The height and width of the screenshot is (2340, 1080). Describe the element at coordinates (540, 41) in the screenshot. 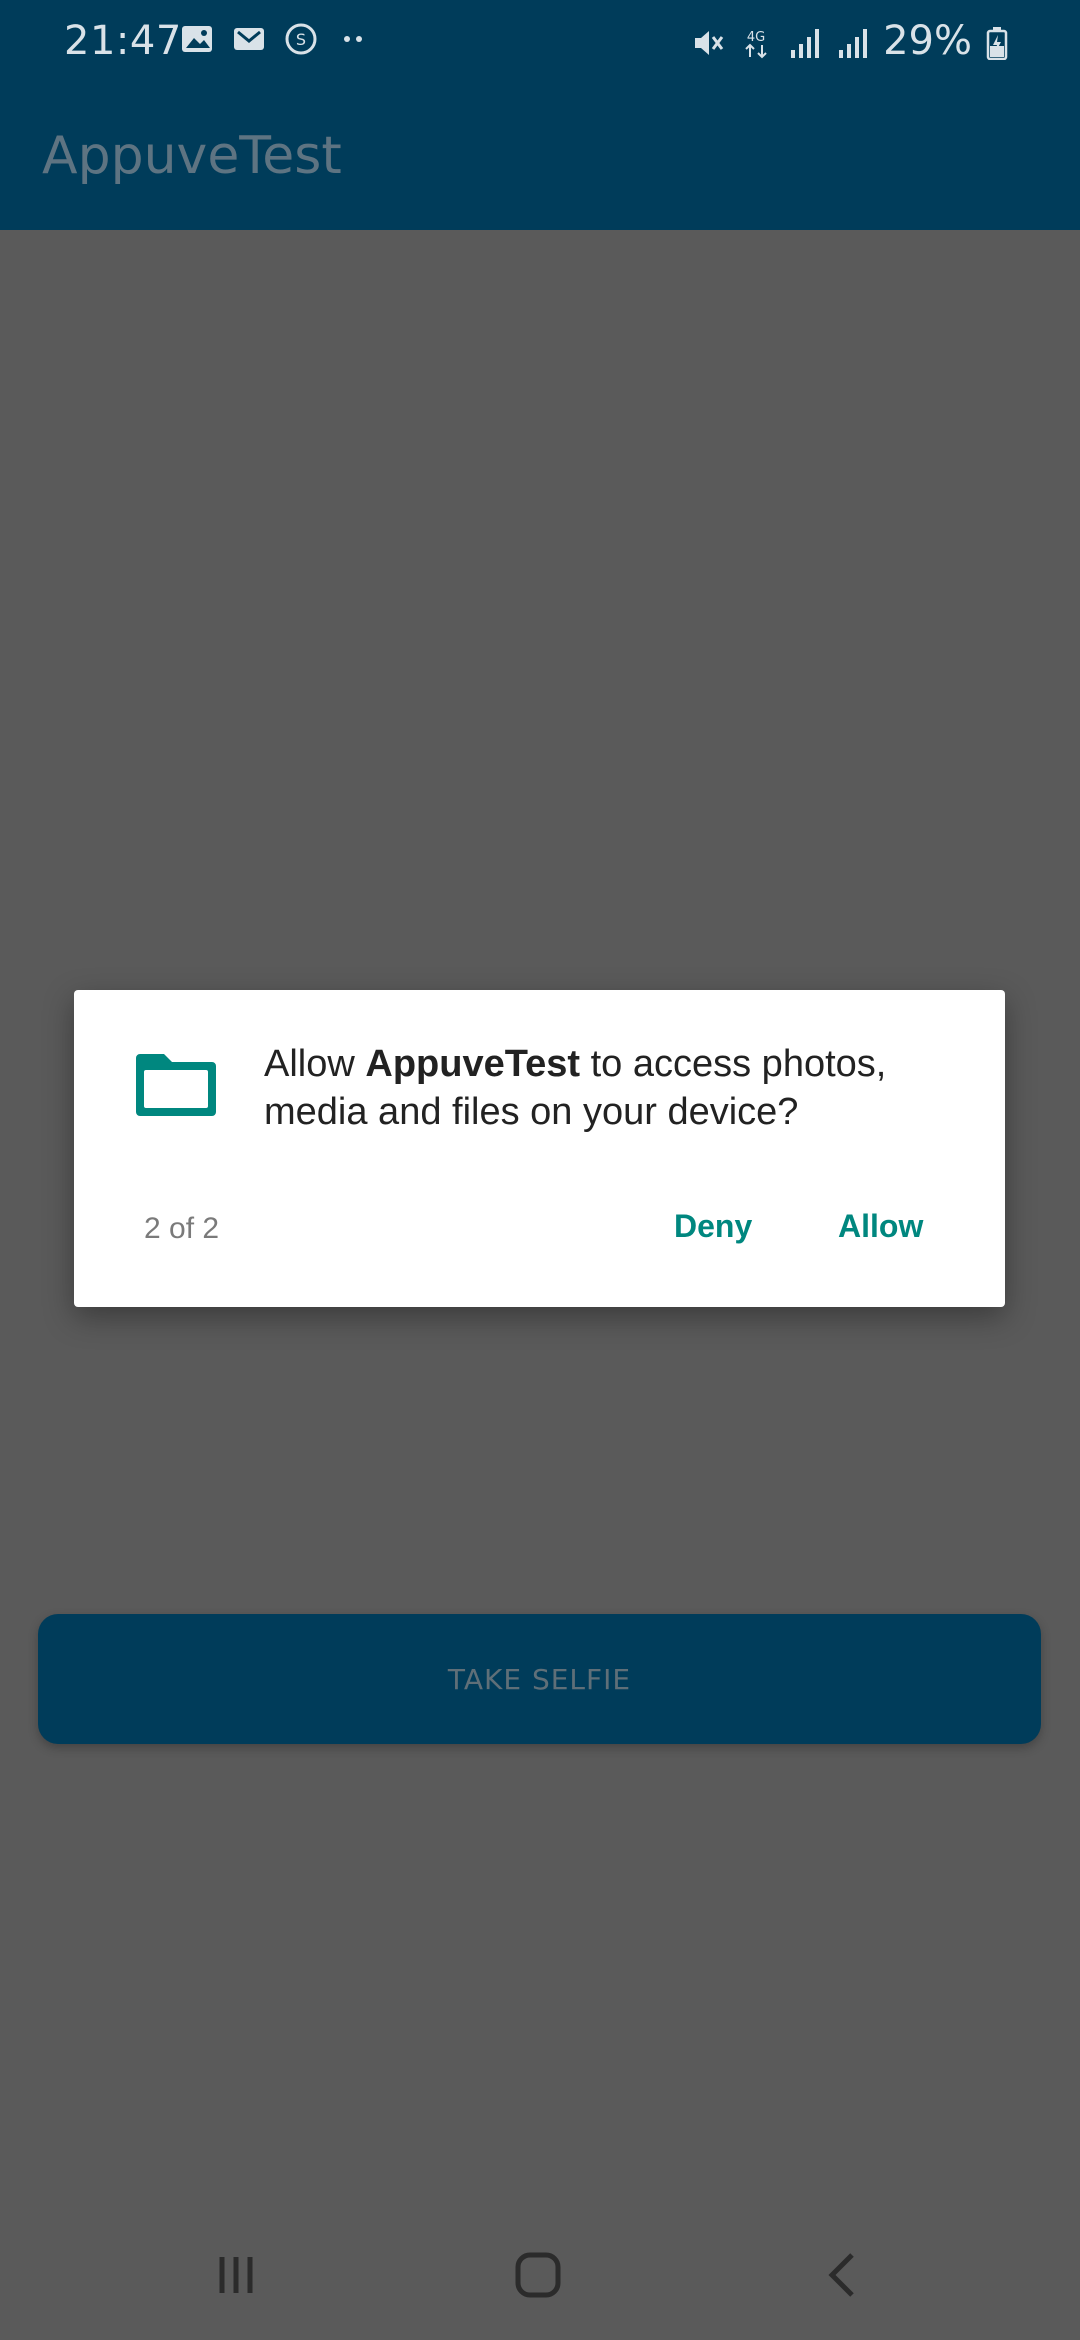

I see `status-bar: 21:47 S 4G 29%` at that location.